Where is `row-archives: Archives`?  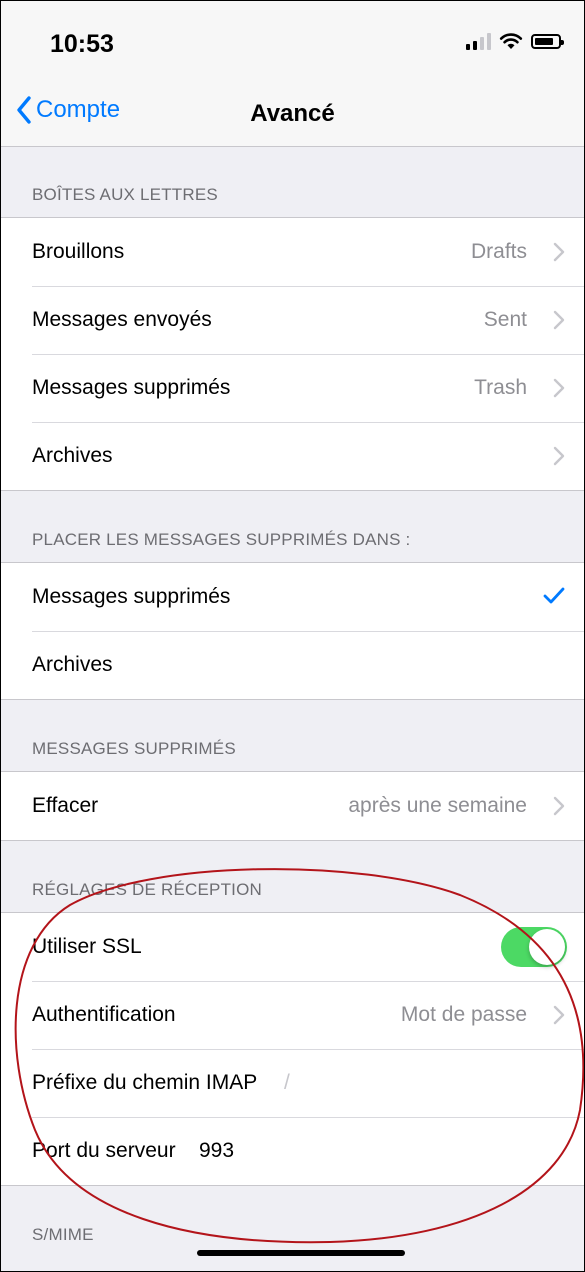 row-archives: Archives is located at coordinates (292, 456).